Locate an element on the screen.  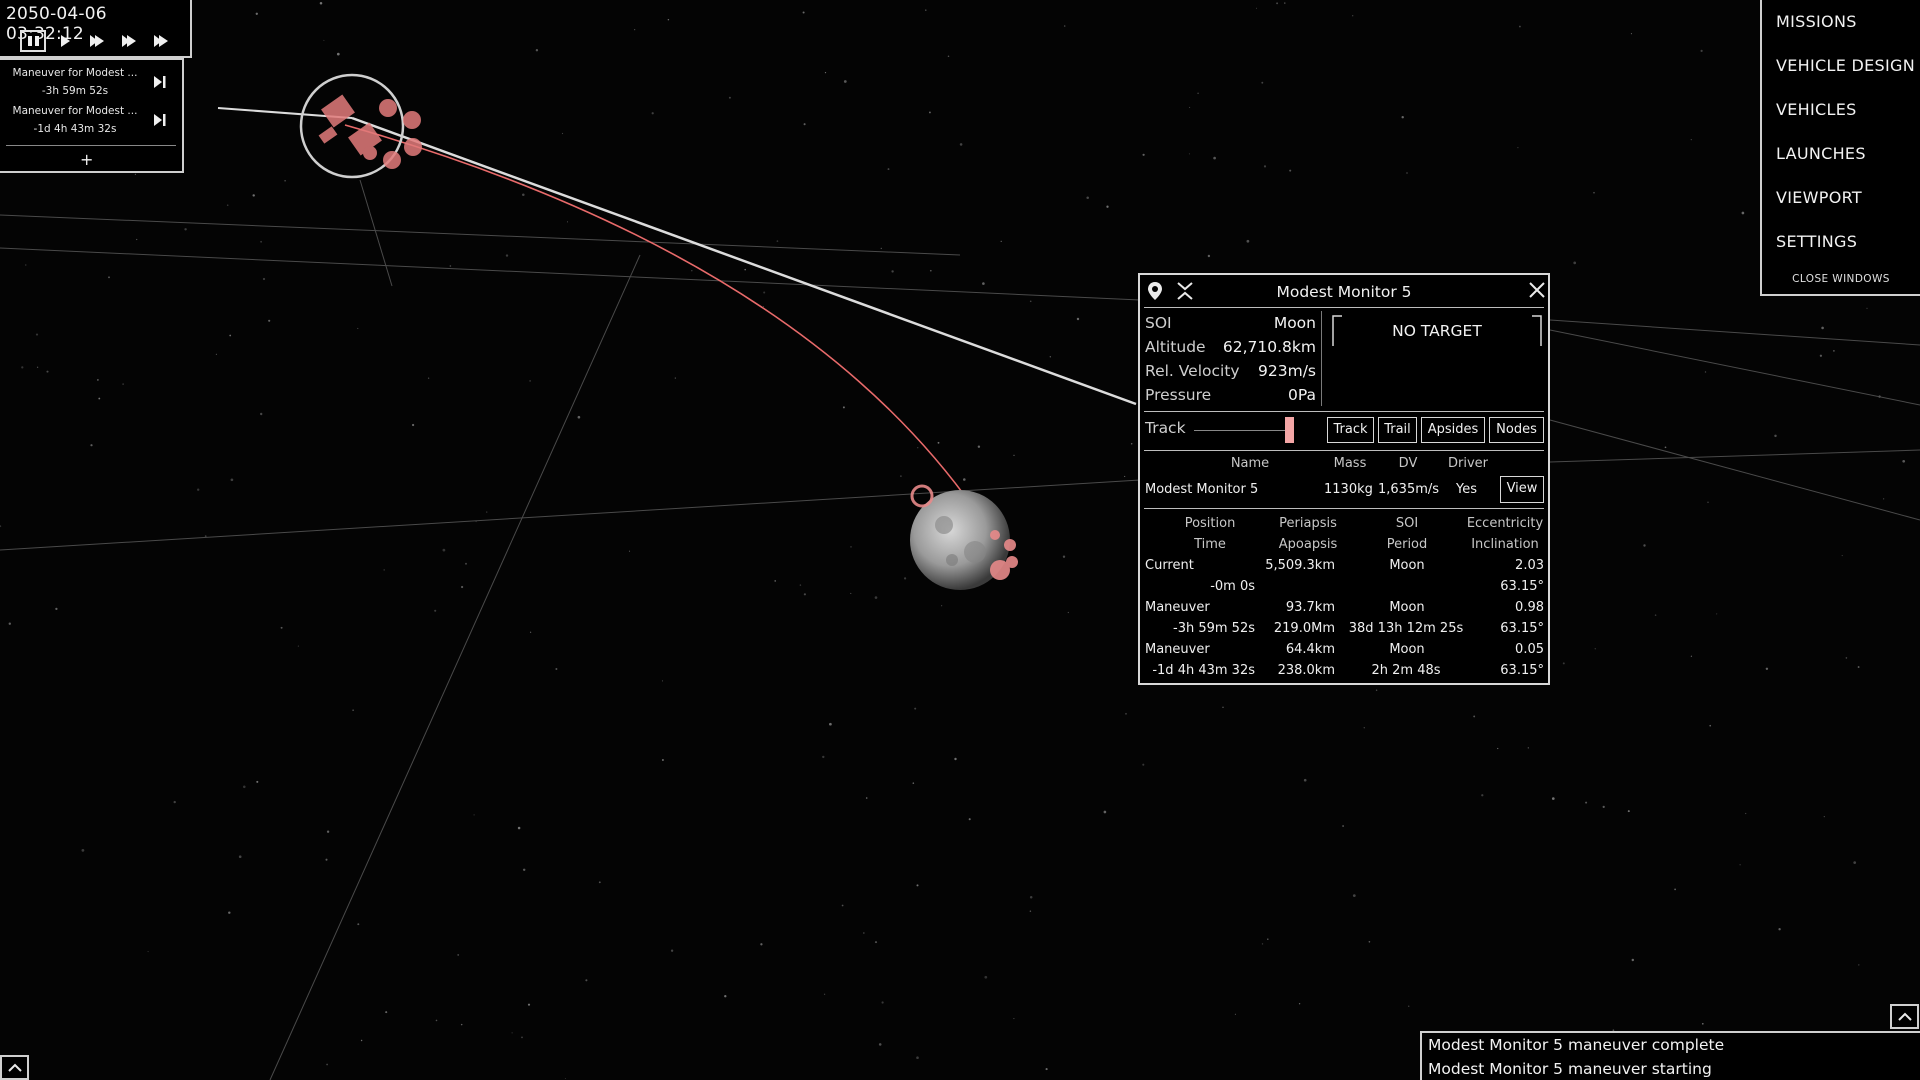
vehicle-dv: 1,635m/s is located at coordinates (1409, 489).